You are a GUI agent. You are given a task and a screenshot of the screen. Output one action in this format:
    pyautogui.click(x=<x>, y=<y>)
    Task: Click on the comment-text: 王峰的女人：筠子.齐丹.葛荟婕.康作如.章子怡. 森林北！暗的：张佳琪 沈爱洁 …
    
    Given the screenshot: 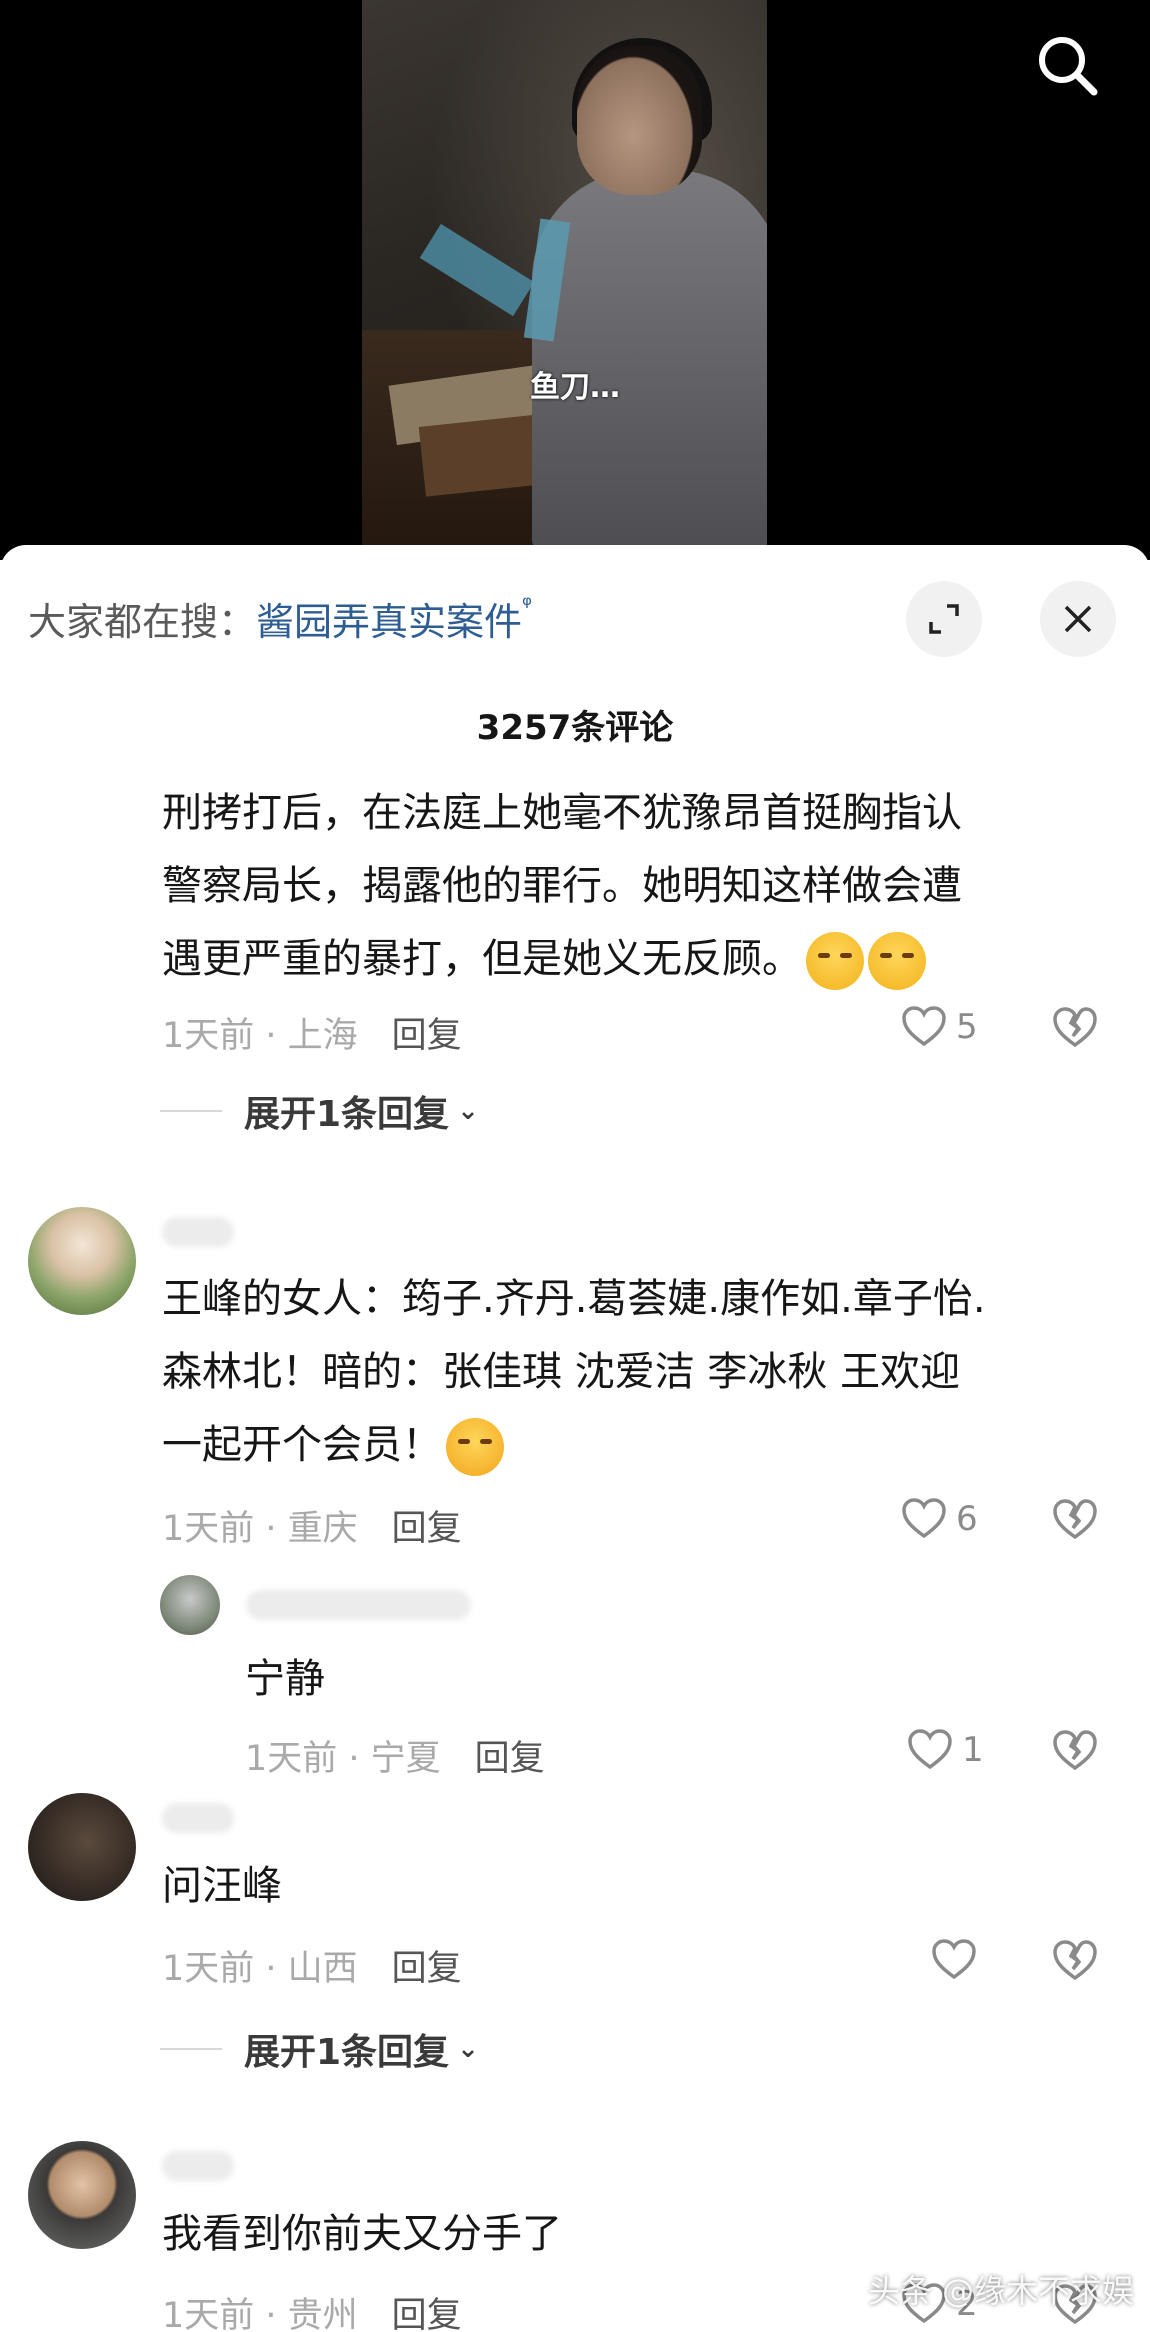 What is the action you would take?
    pyautogui.click(x=574, y=1372)
    